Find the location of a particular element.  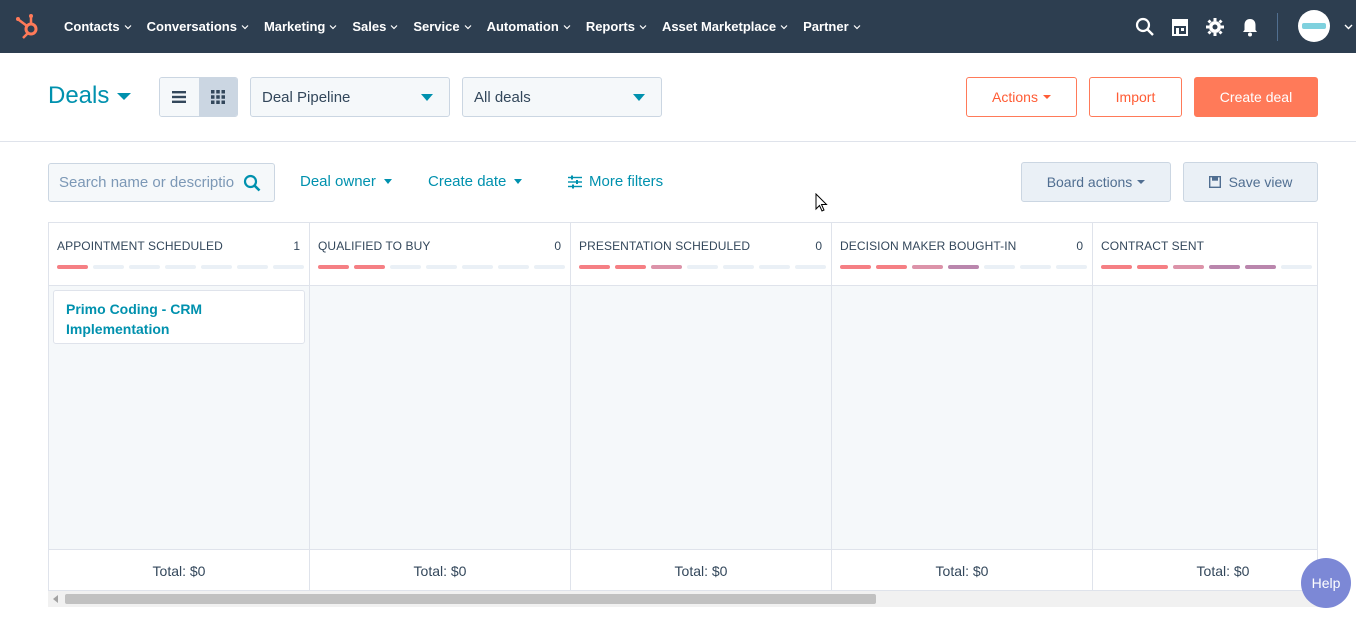

board-view-button is located at coordinates (217, 97).